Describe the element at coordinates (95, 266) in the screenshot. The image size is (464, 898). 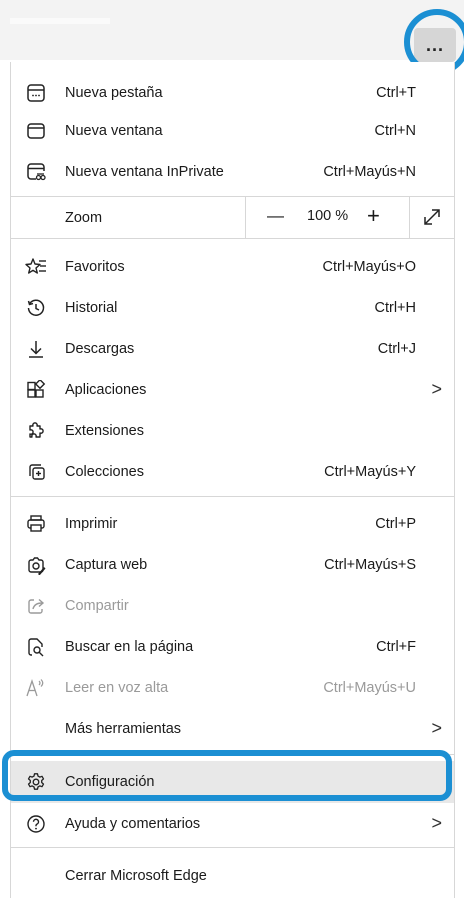
I see `menu-item-label: Favoritos` at that location.